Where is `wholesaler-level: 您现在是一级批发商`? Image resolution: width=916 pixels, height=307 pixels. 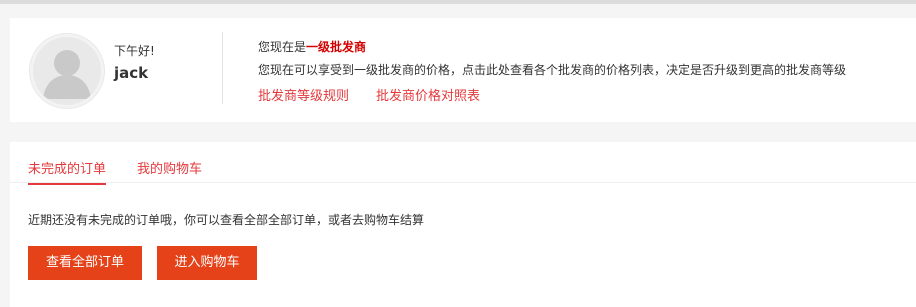
wholesaler-level: 您现在是一级批发商 is located at coordinates (312, 46).